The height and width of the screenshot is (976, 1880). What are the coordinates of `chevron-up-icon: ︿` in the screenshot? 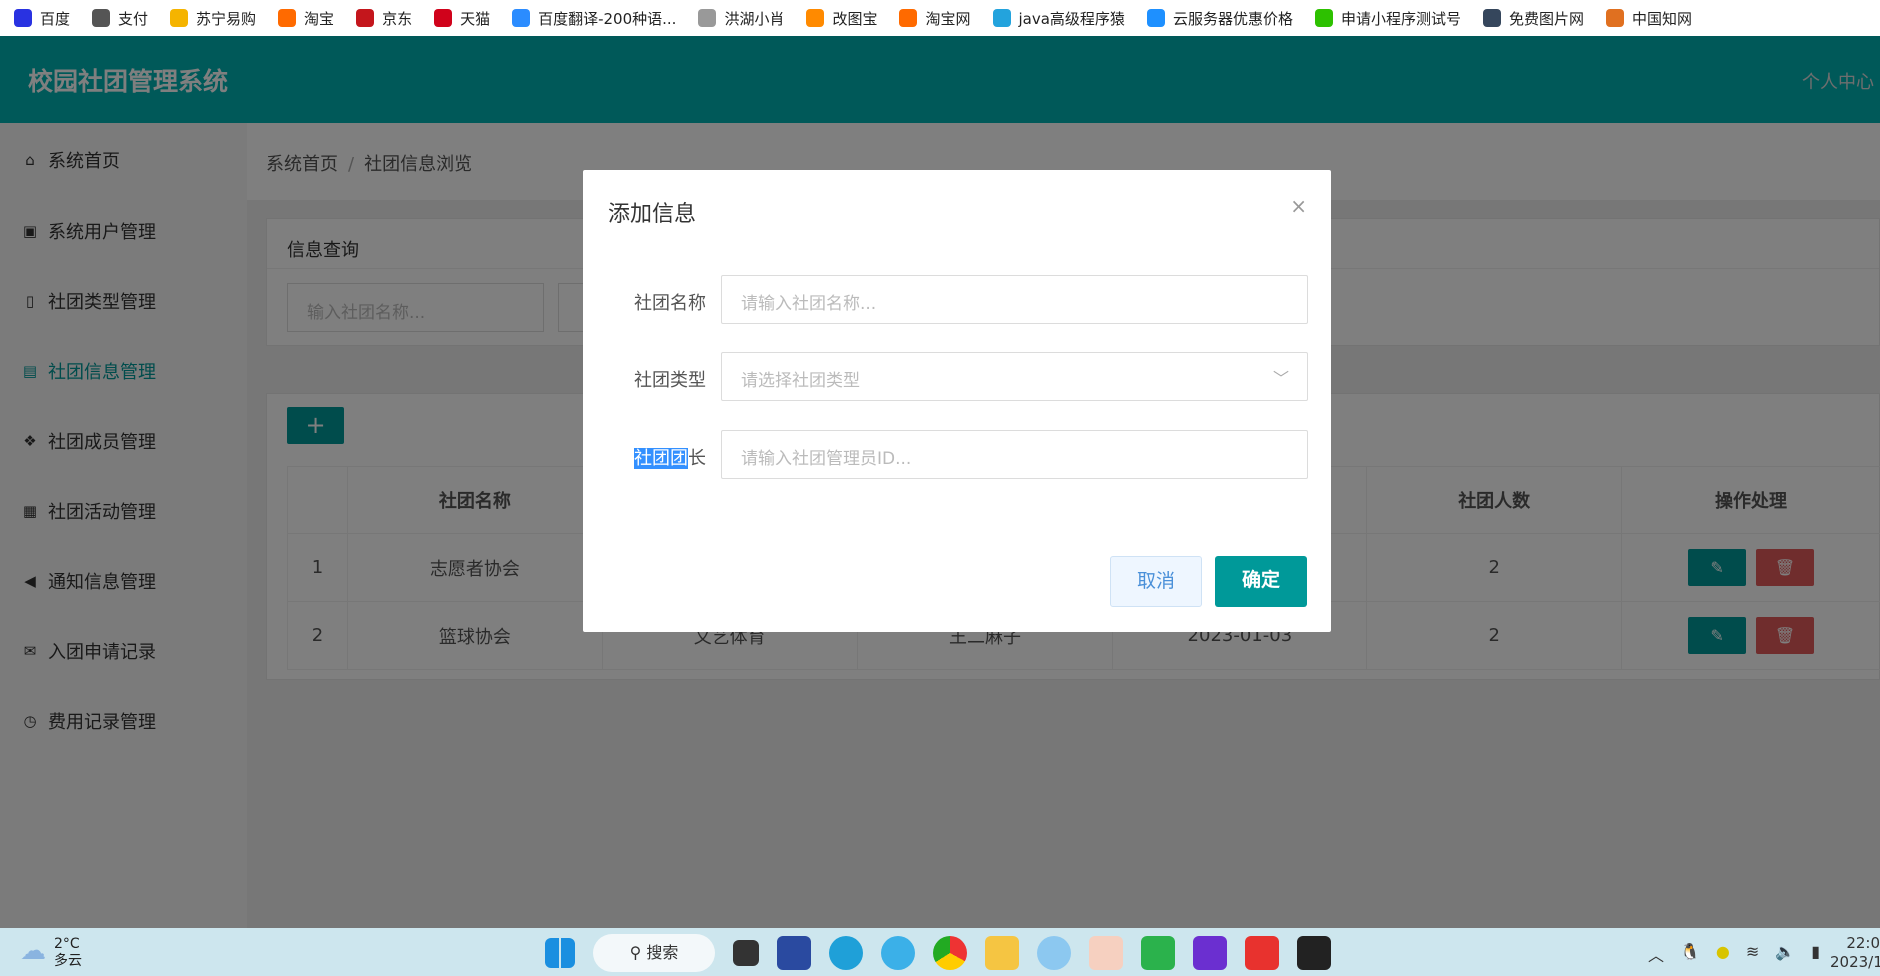 It's located at (1656, 954).